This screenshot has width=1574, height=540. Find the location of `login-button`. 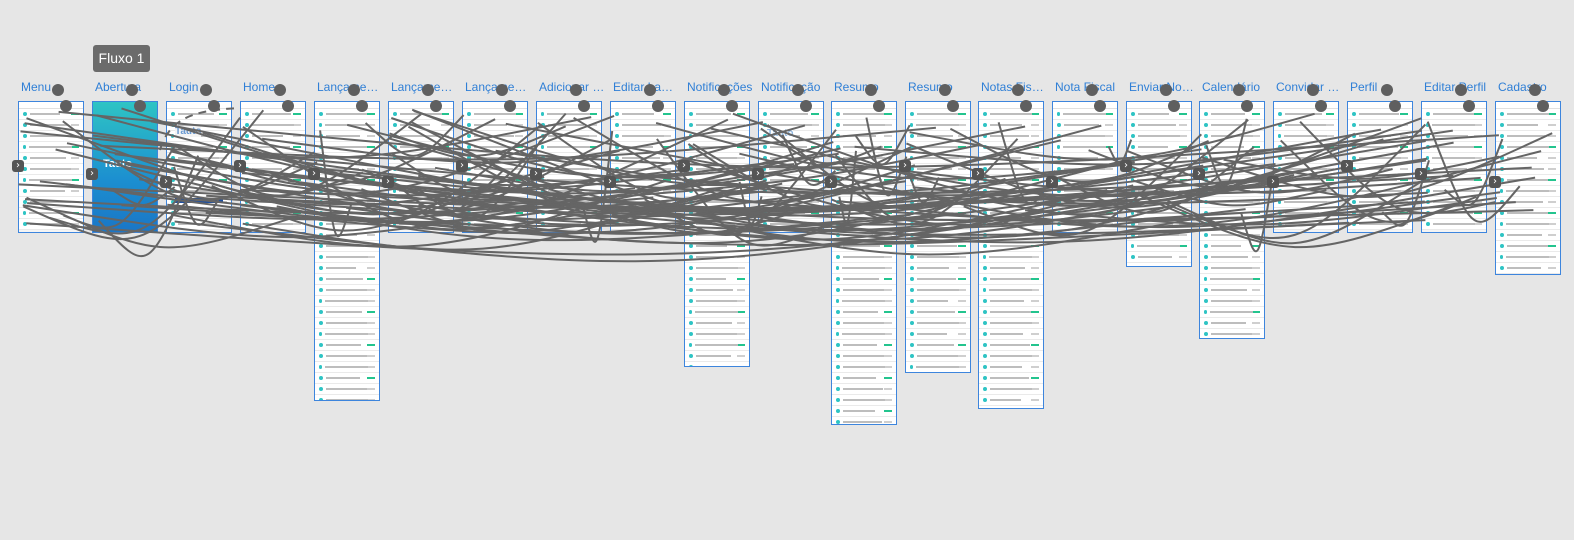

login-button is located at coordinates (199, 200).